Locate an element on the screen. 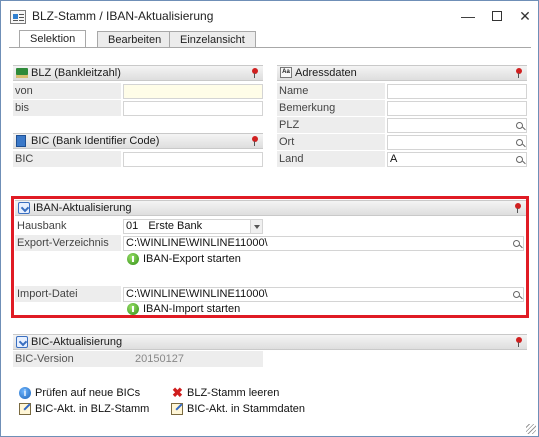  close-button: ✕ is located at coordinates (525, 16).